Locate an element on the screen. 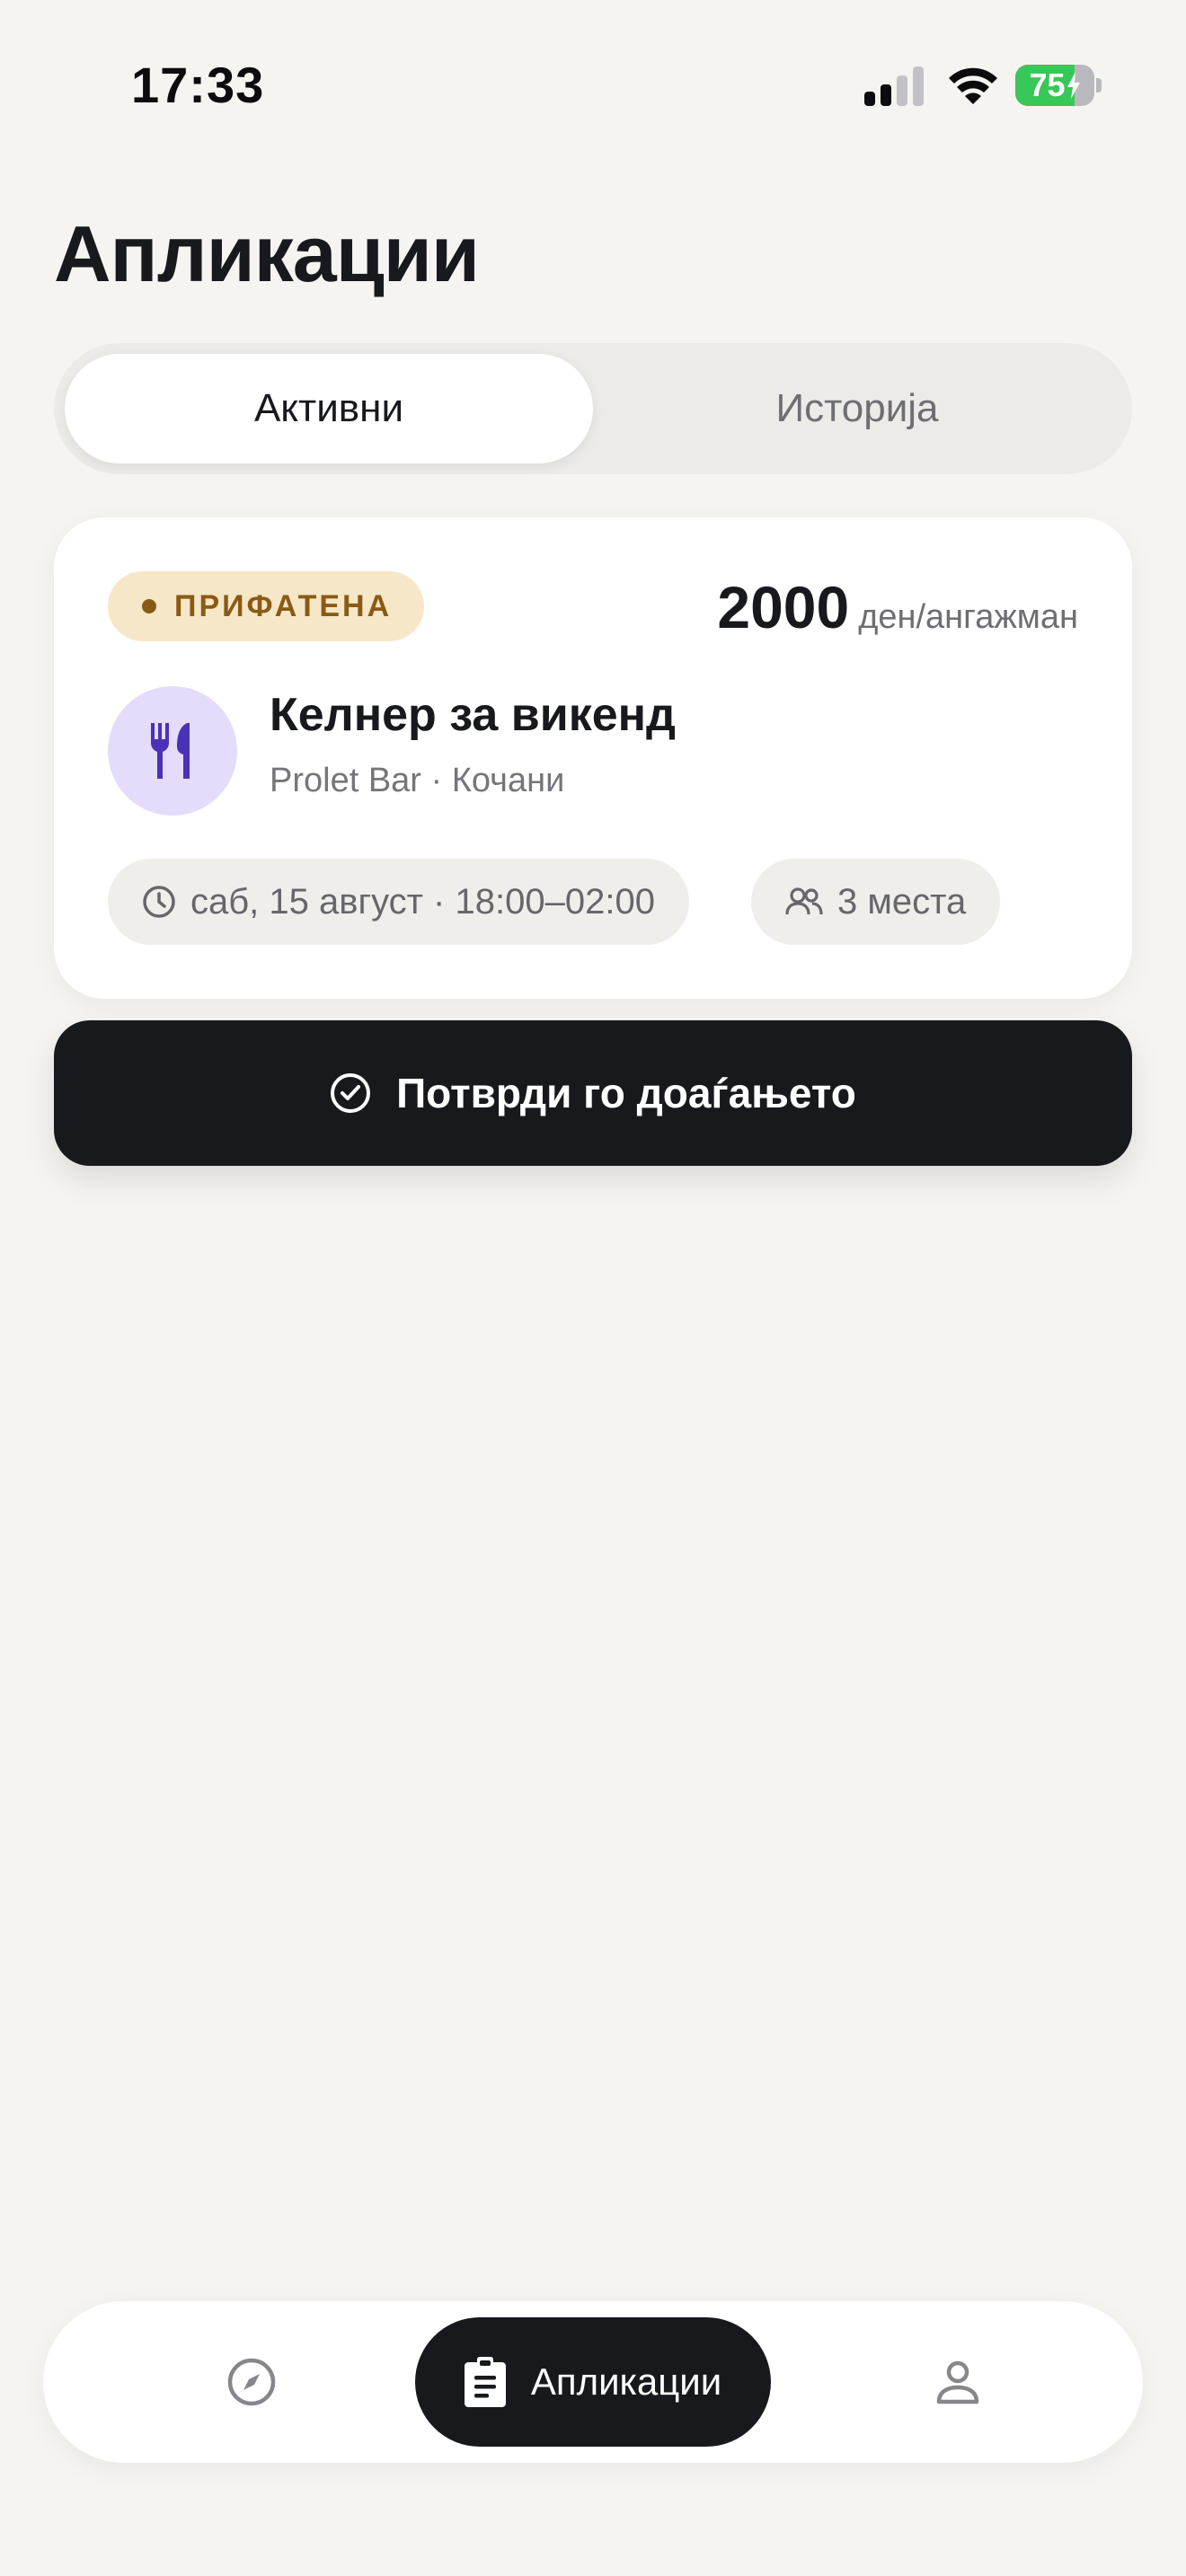  wifi-icon is located at coordinates (973, 85).